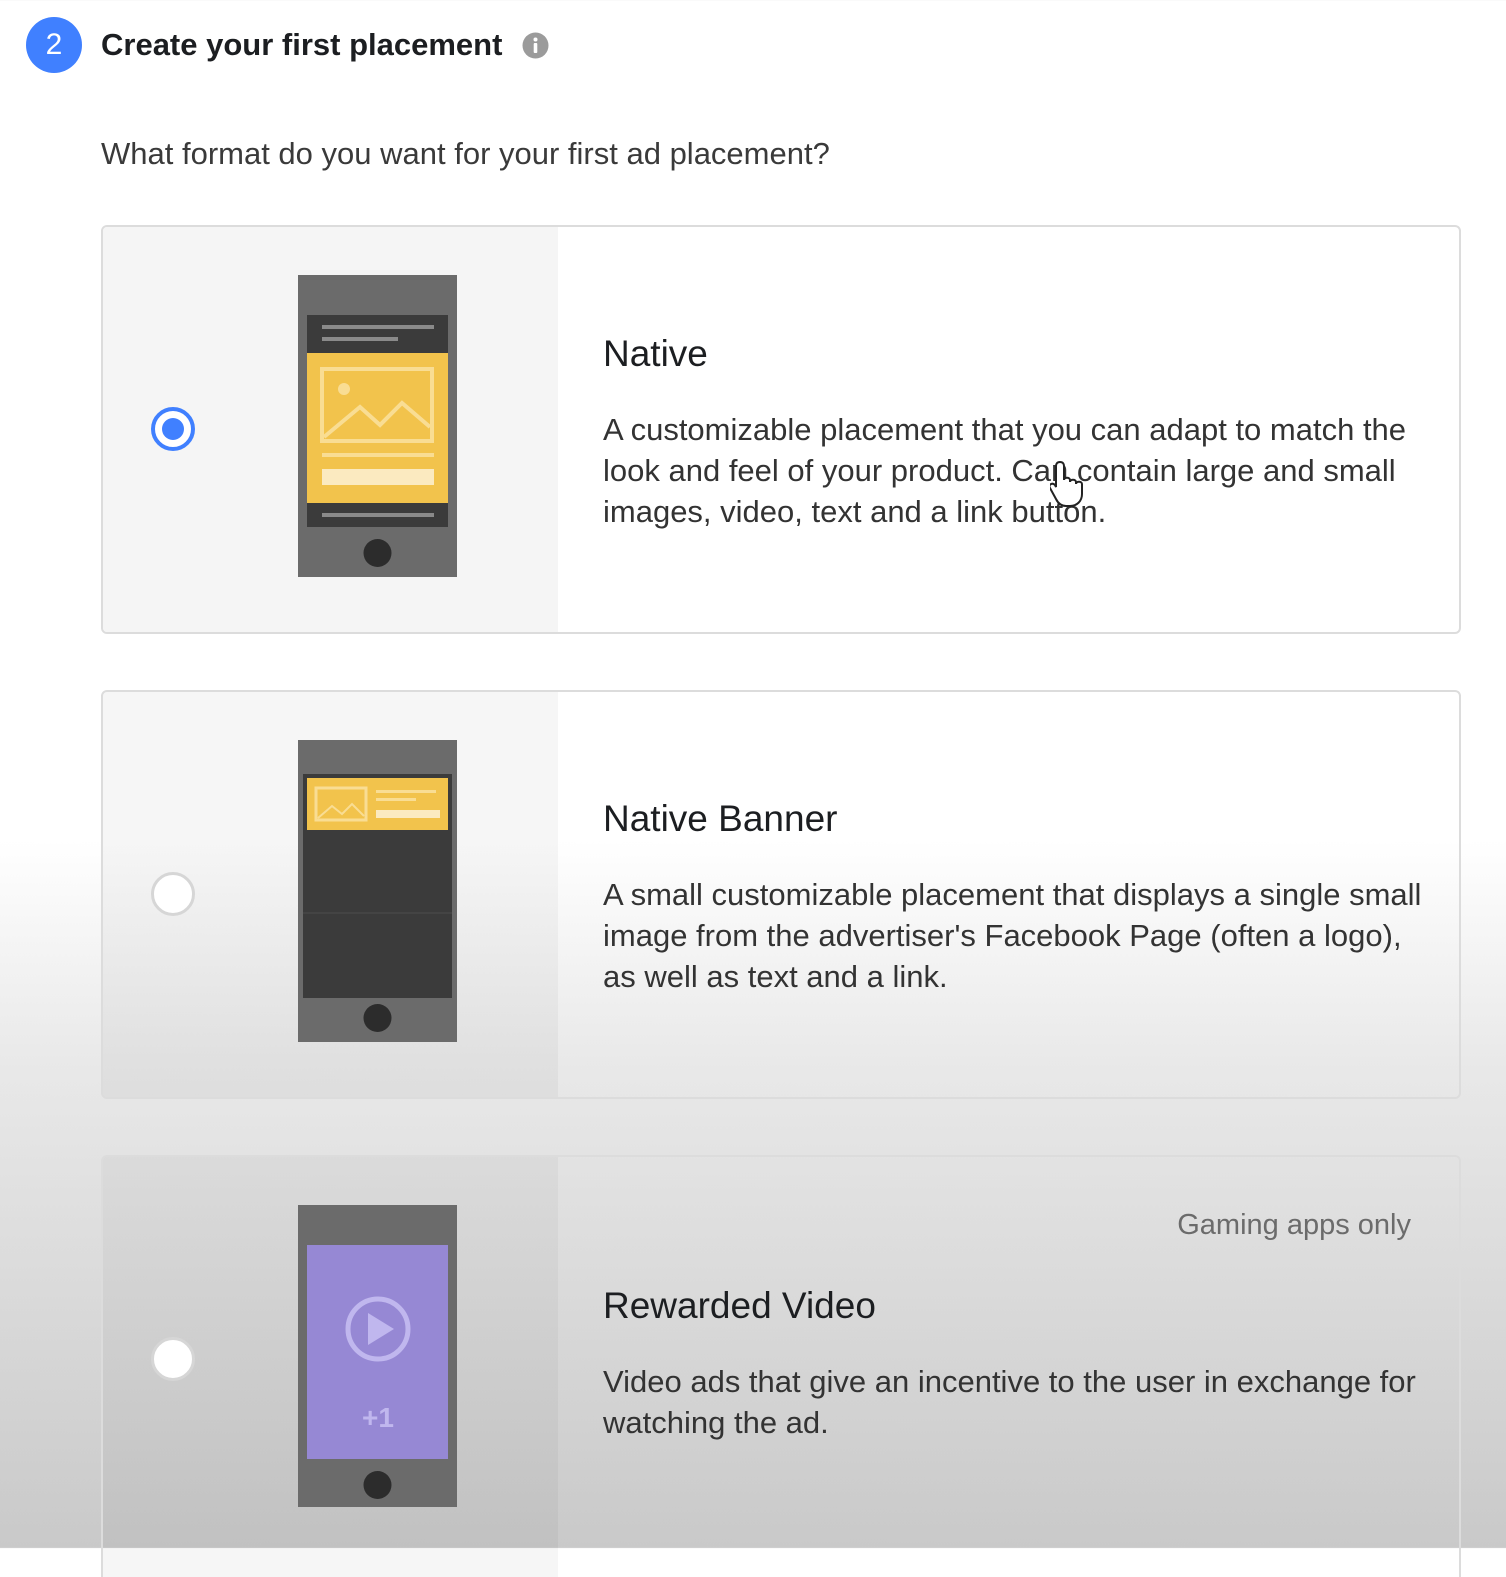  I want to click on step-header: 2 Create your first placement, so click(287, 45).